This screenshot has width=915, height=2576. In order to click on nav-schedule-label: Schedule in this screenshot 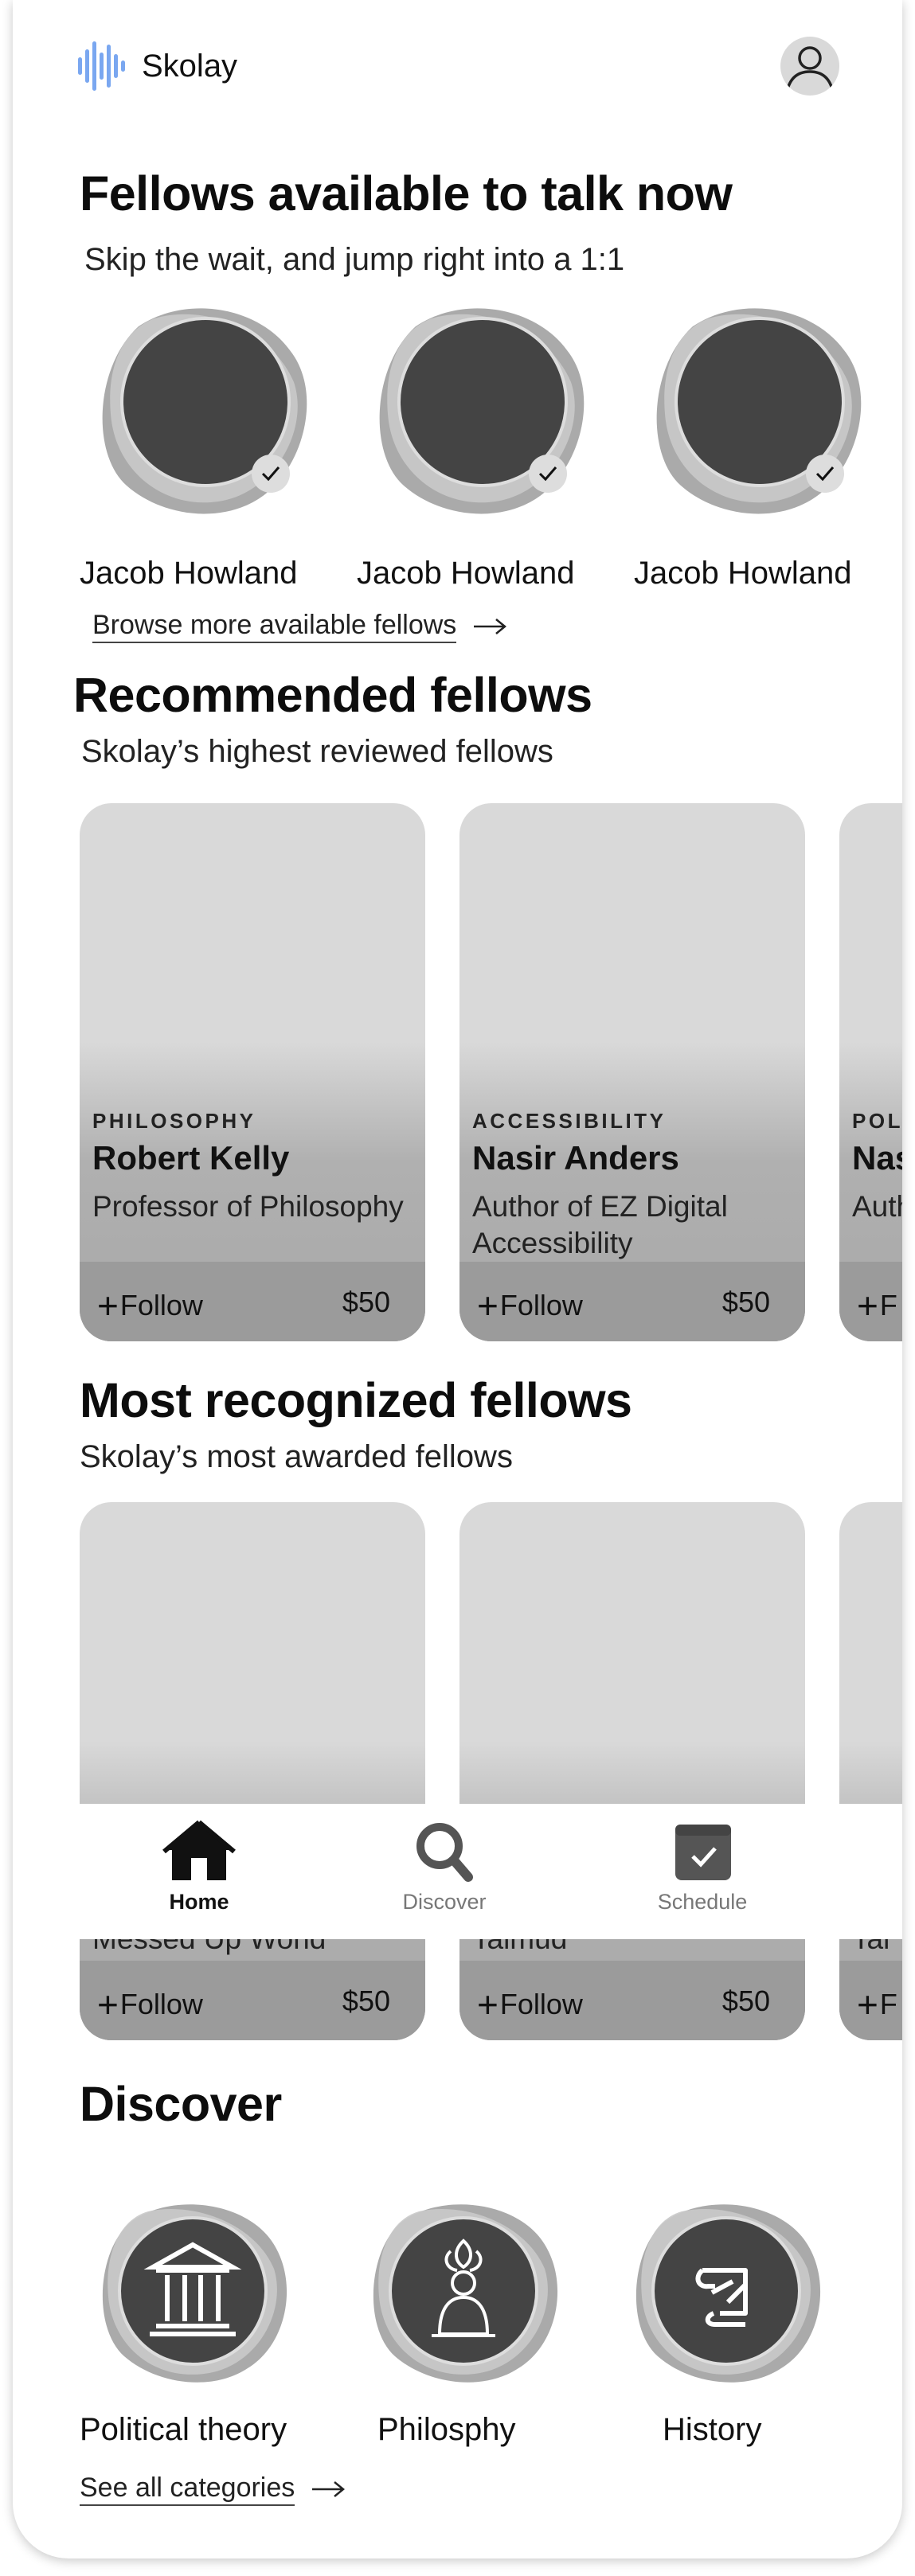, I will do `click(702, 1902)`.